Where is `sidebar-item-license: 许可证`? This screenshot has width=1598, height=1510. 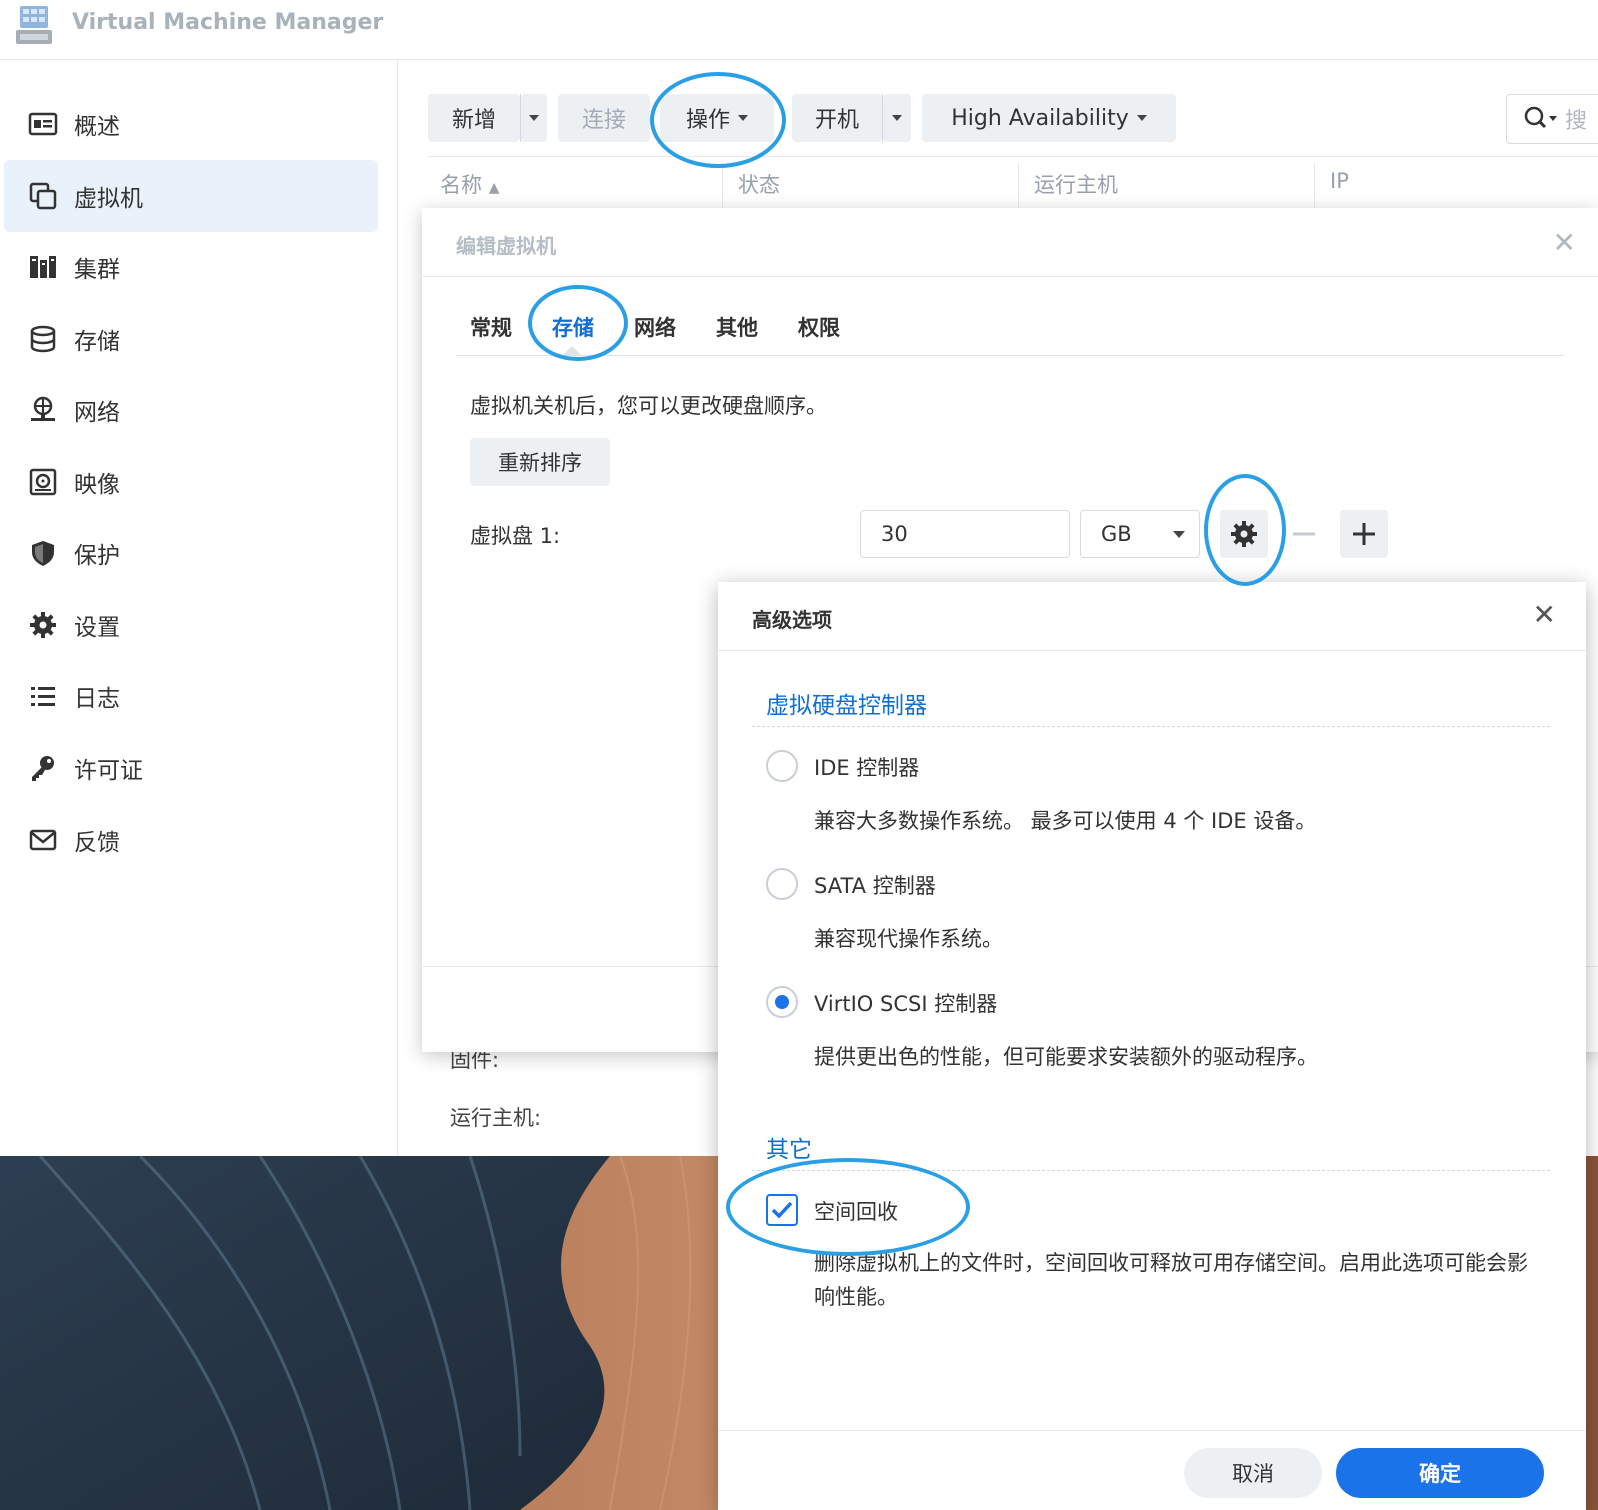 sidebar-item-license: 许可证 is located at coordinates (191, 768).